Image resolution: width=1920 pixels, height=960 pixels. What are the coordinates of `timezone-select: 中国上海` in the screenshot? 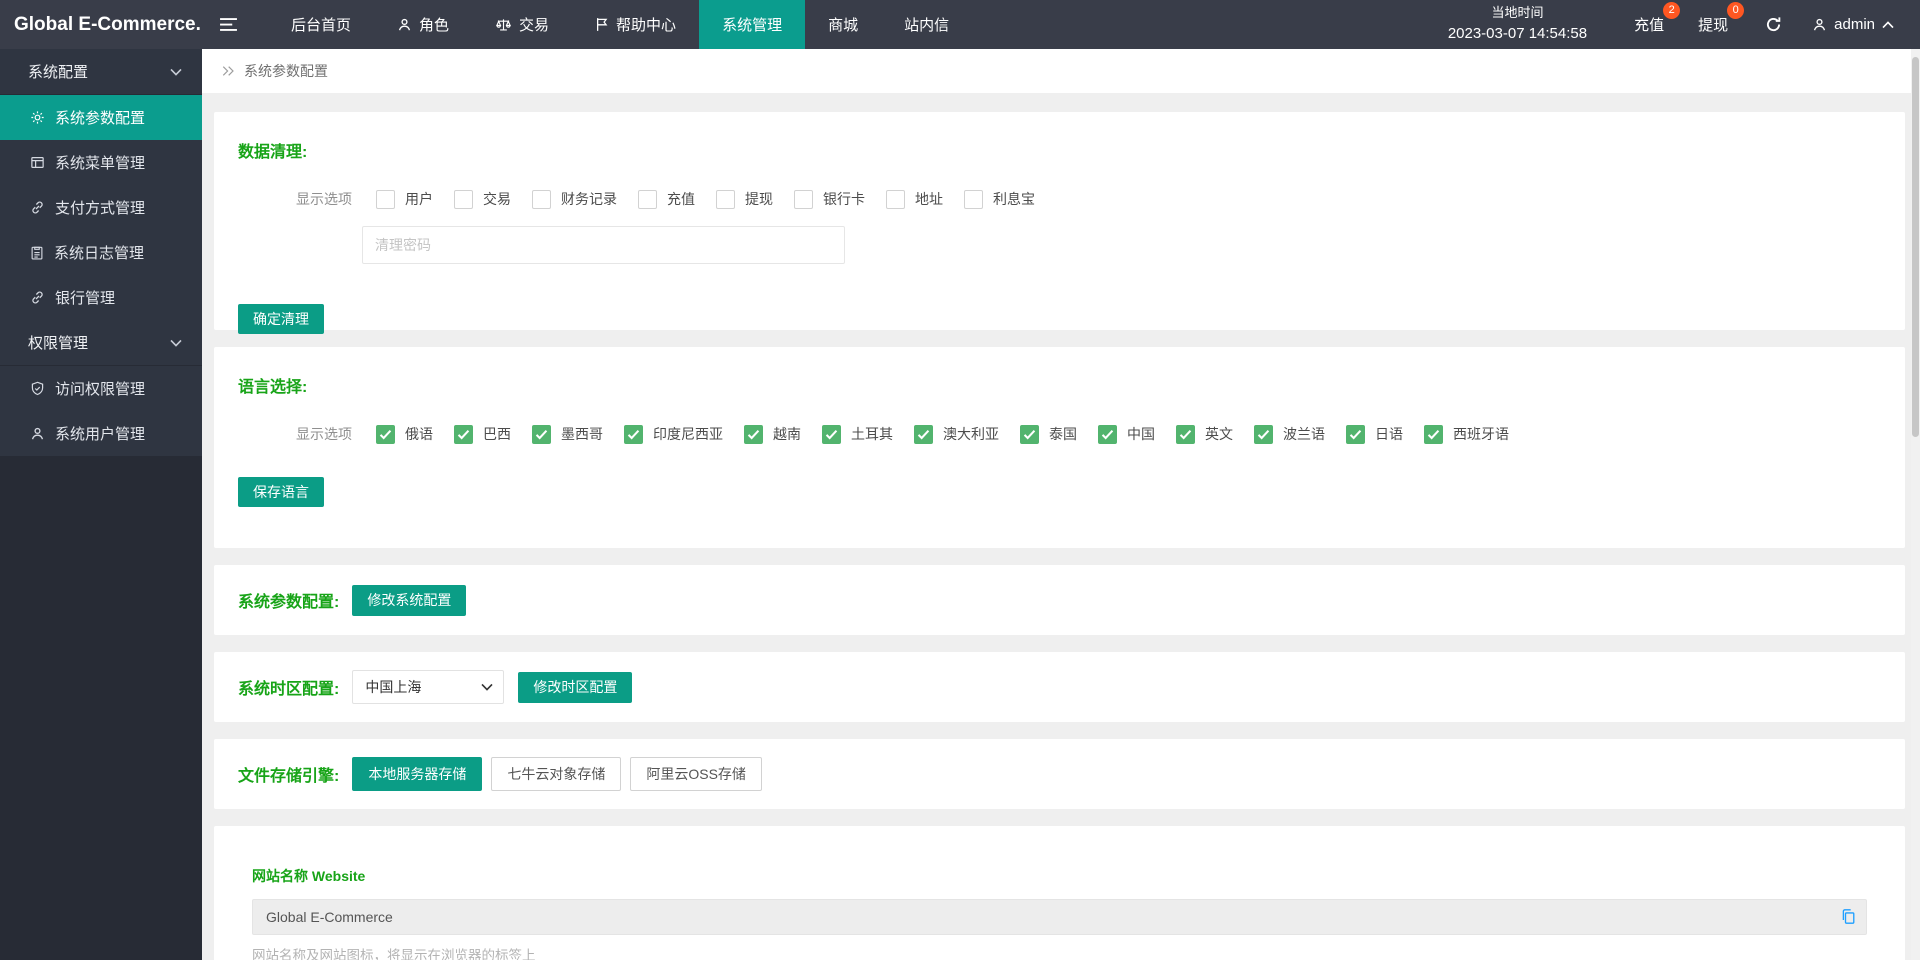 It's located at (428, 687).